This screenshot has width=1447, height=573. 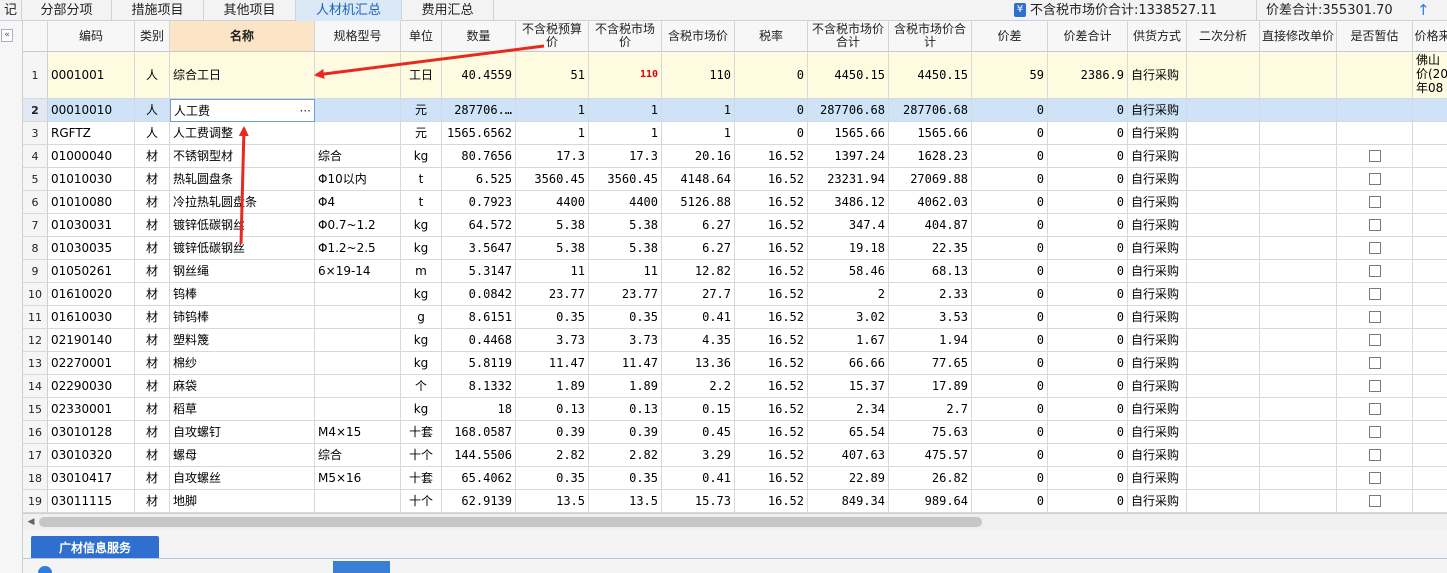 I want to click on name-cell: 自攻螺丝, so click(x=242, y=478).